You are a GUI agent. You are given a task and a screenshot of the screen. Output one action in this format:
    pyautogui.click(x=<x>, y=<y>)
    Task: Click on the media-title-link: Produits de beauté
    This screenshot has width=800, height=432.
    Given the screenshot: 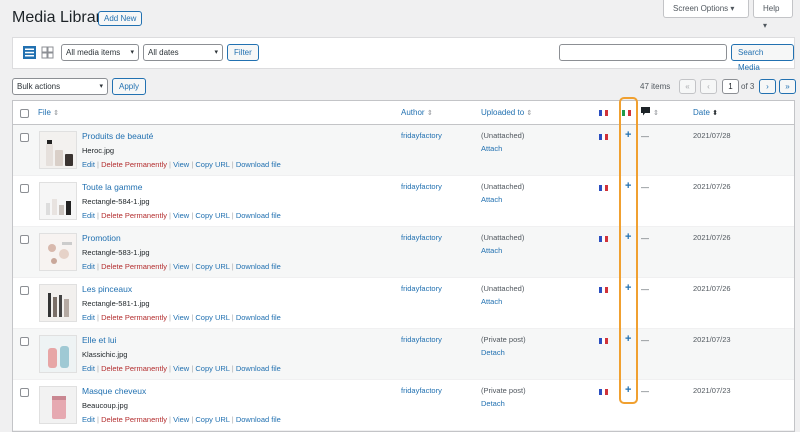 What is the action you would take?
    pyautogui.click(x=117, y=136)
    